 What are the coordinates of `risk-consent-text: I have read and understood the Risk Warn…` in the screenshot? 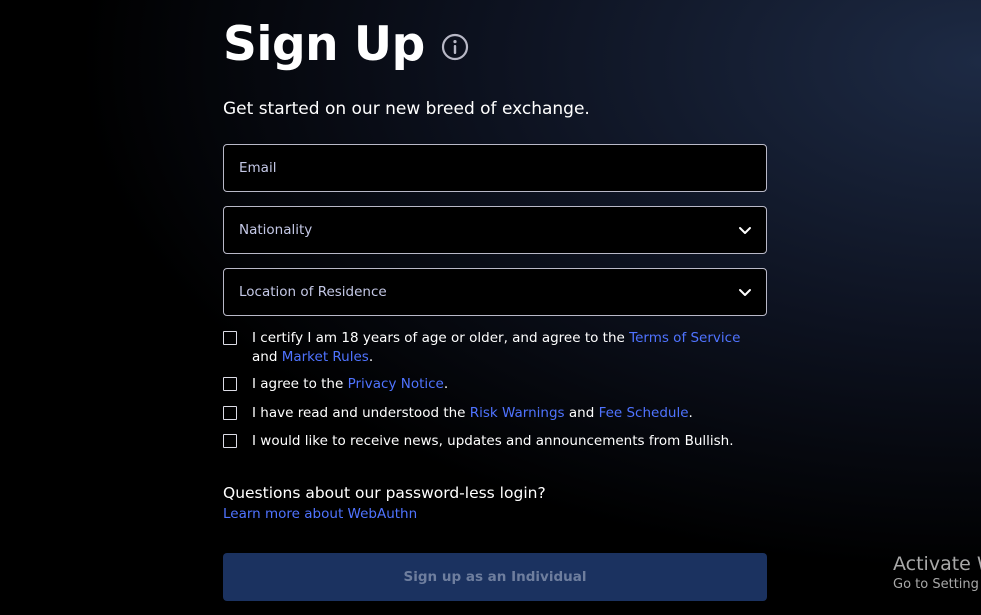 It's located at (502, 413).